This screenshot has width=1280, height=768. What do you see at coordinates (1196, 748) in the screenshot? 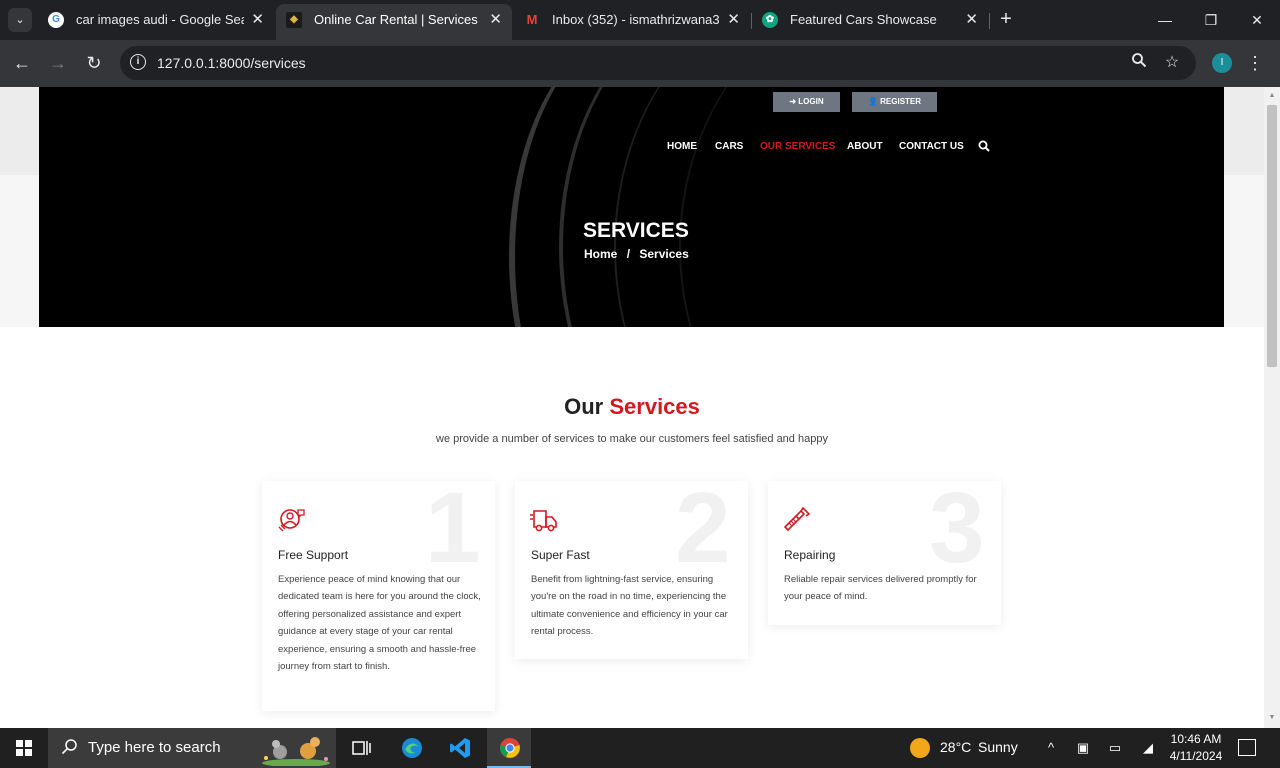
I see `taskbar-clock: 10:46 AM 4/11/2024` at bounding box center [1196, 748].